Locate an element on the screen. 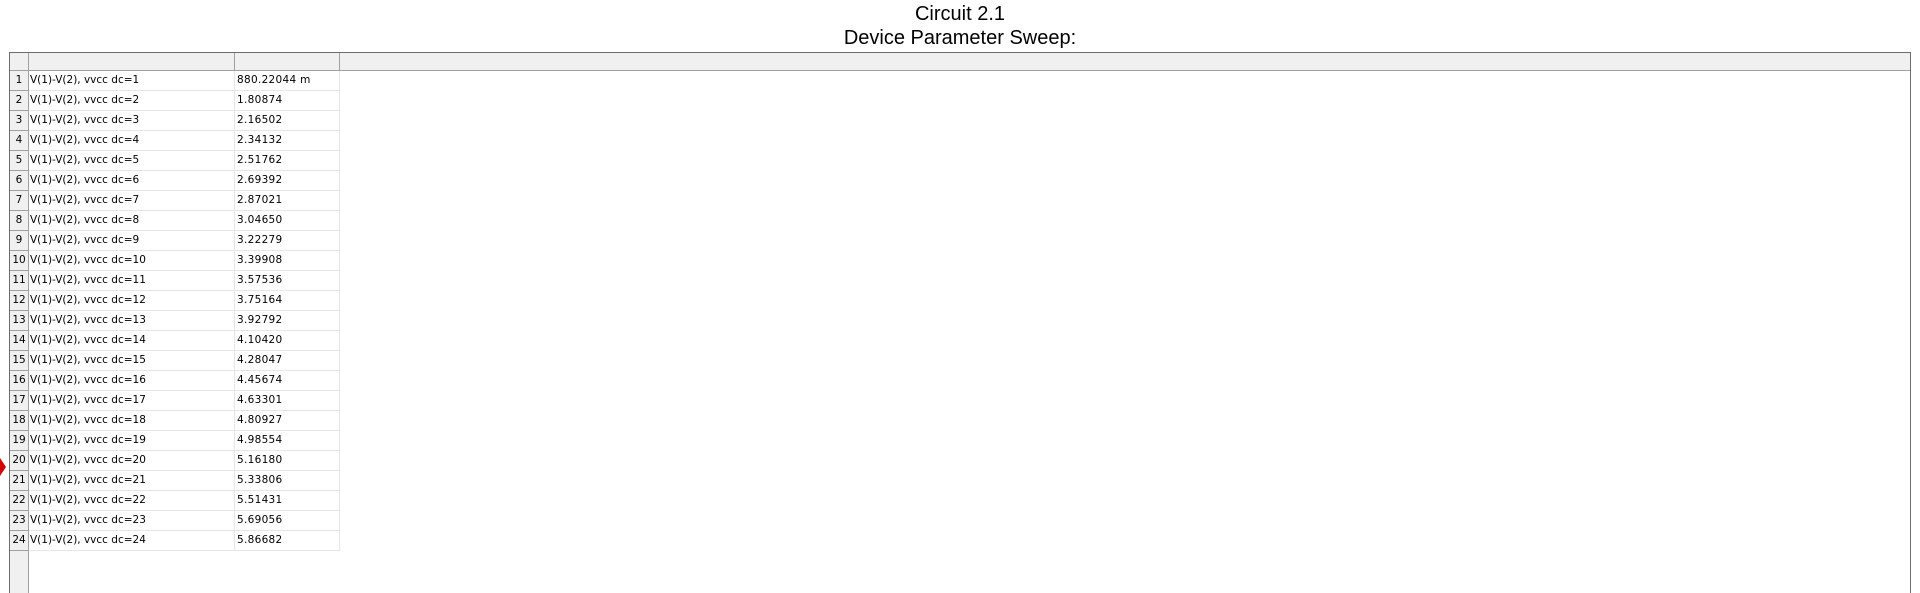 The image size is (1920, 593). table-row: 24 V(1)-V(2), vvcc dc=24 5.86682 is located at coordinates (960, 541).